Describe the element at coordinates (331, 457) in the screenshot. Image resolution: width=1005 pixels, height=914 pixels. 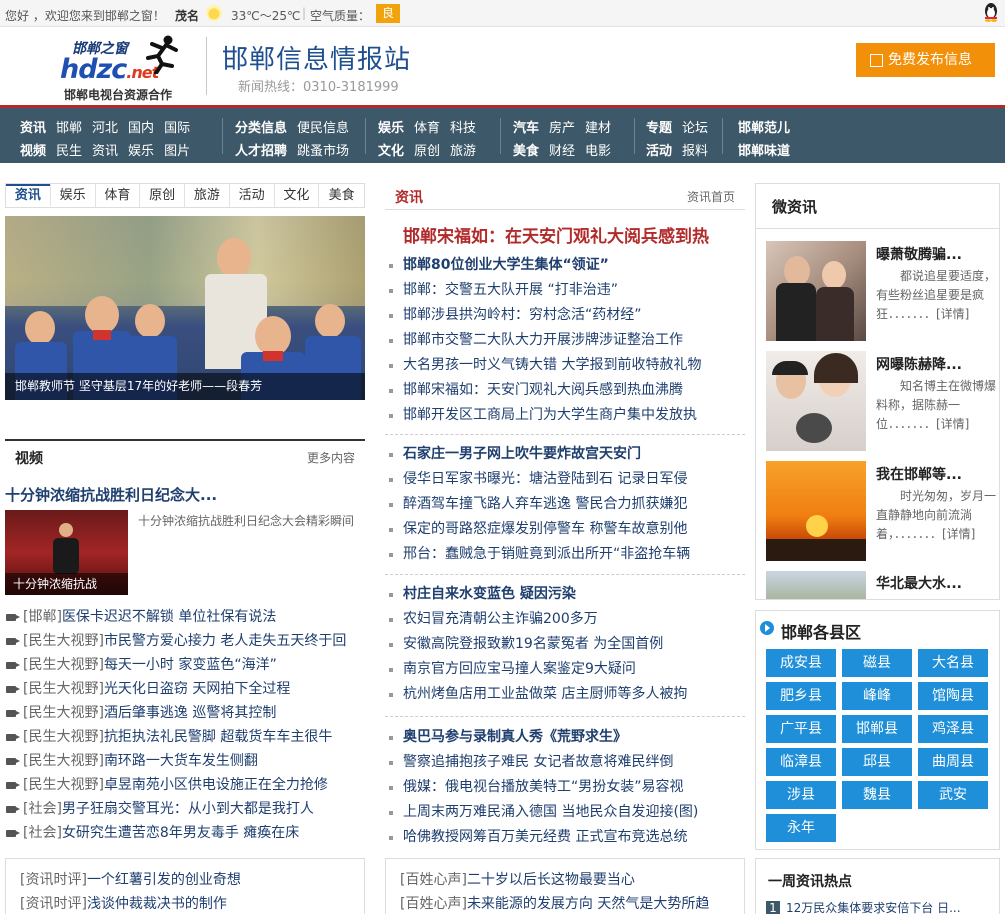
I see `more-videos-link: 更多内容` at that location.